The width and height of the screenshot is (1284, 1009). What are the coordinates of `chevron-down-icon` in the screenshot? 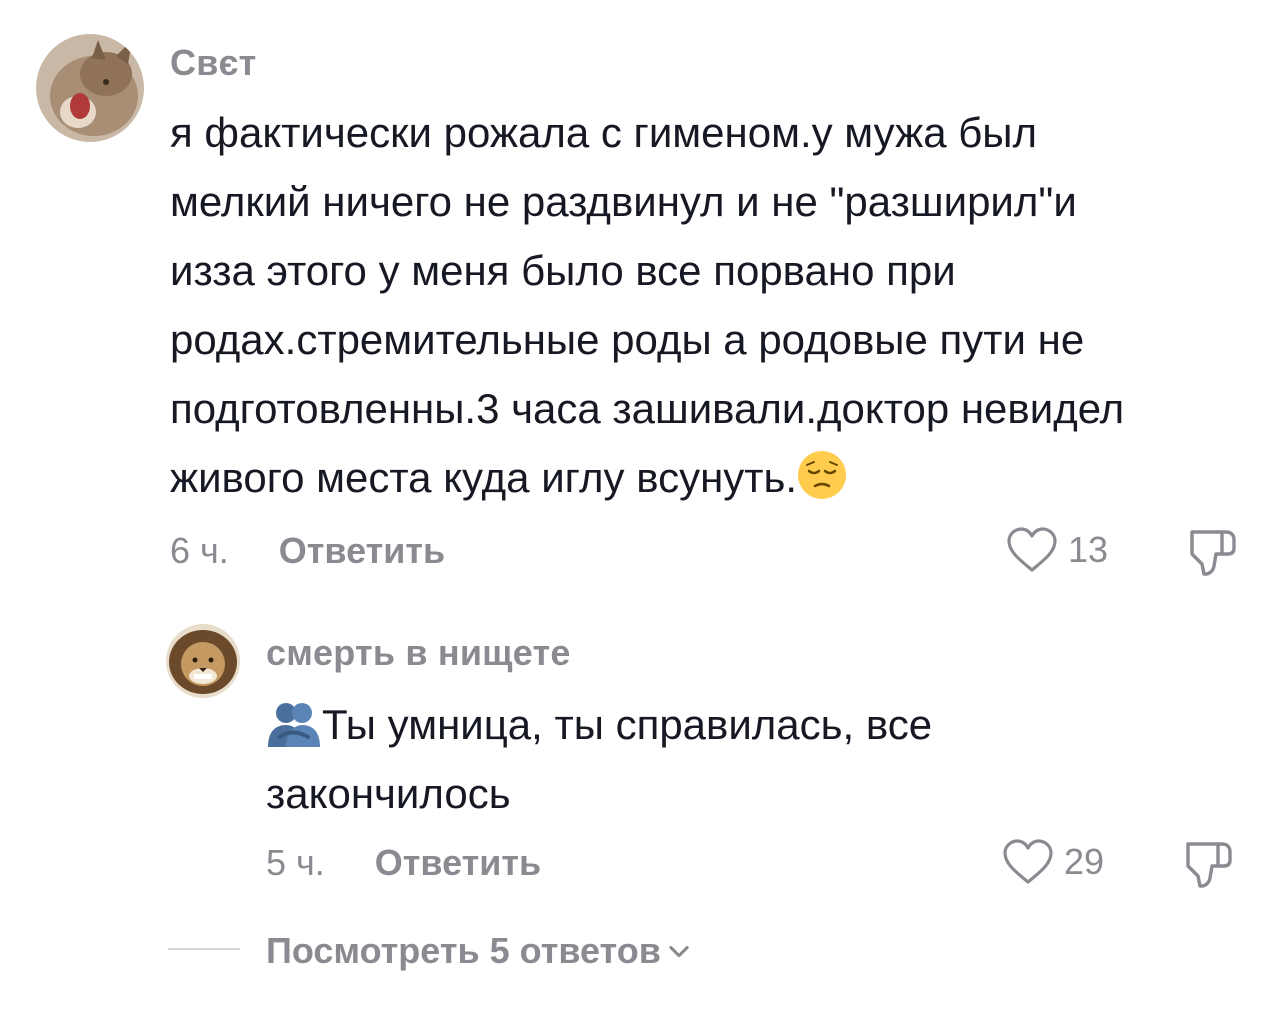 It's located at (679, 951).